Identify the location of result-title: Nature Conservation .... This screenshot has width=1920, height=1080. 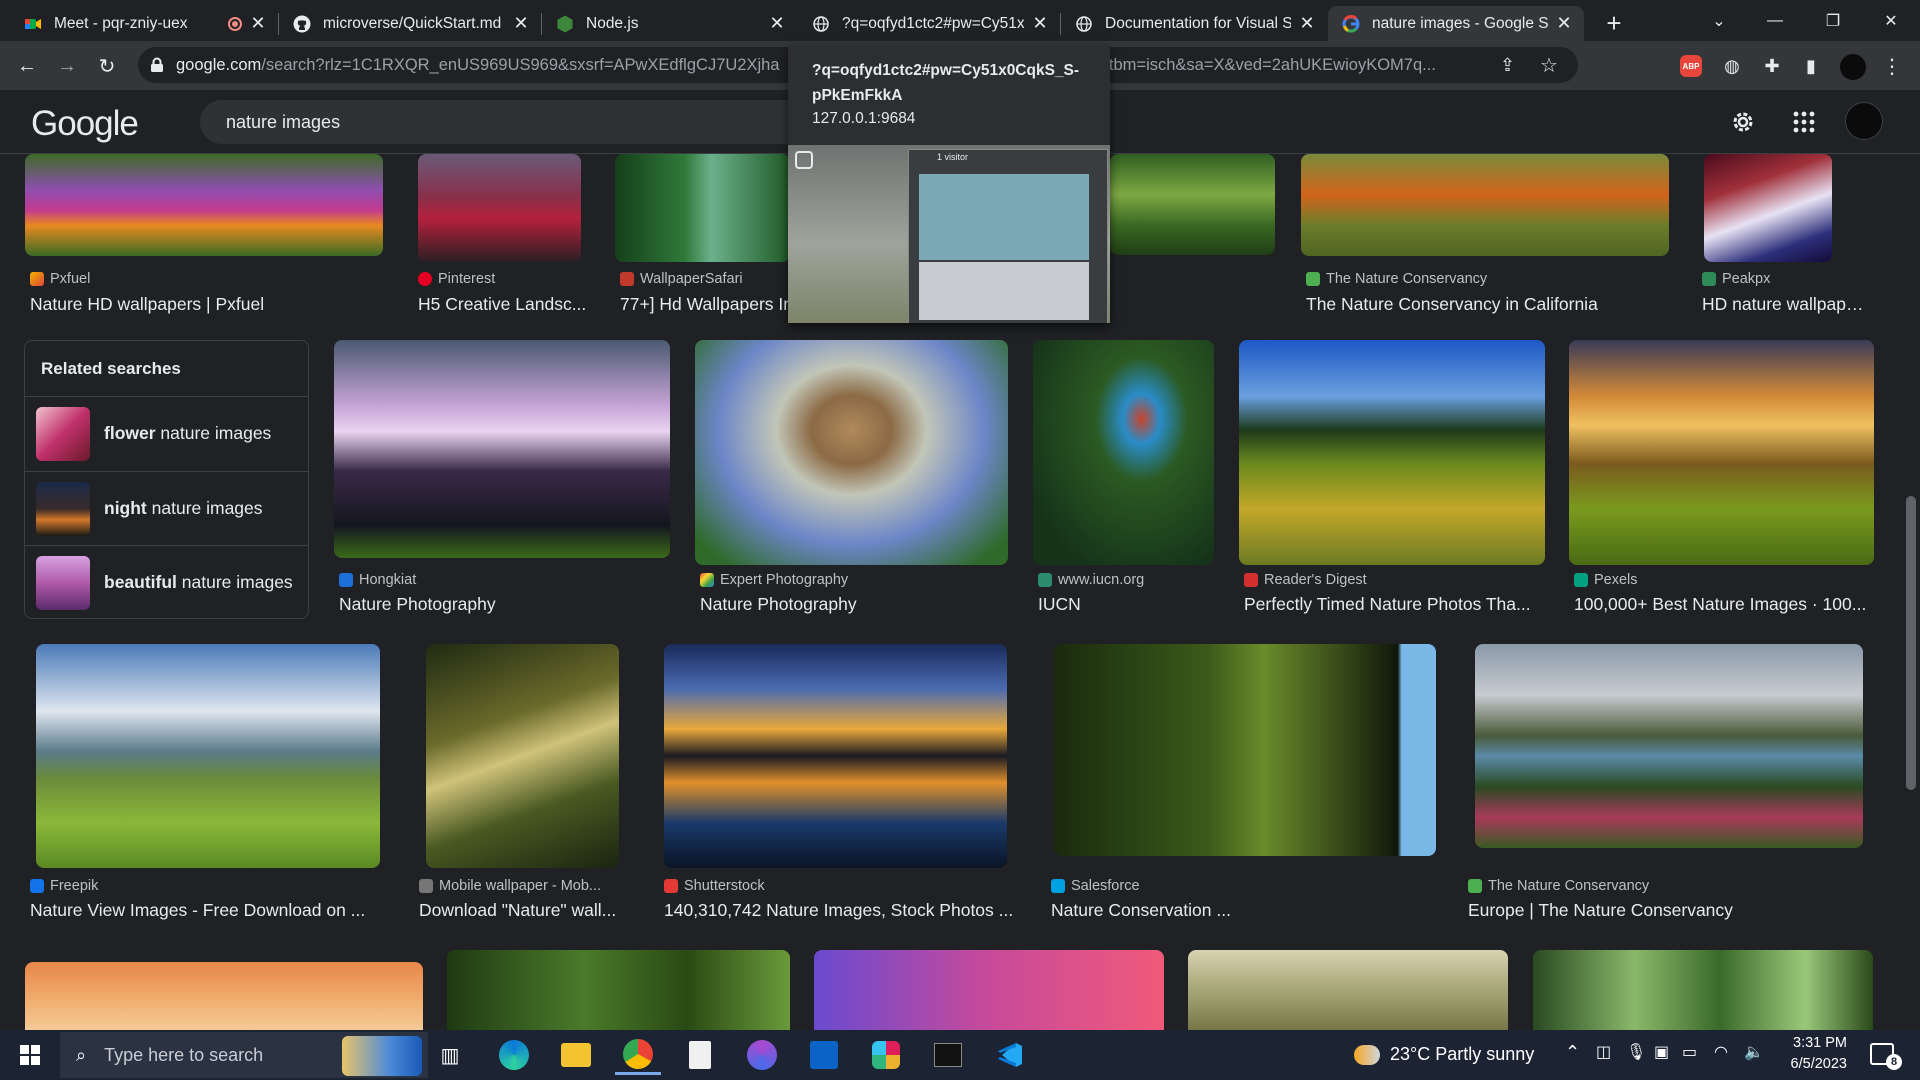
(1241, 910).